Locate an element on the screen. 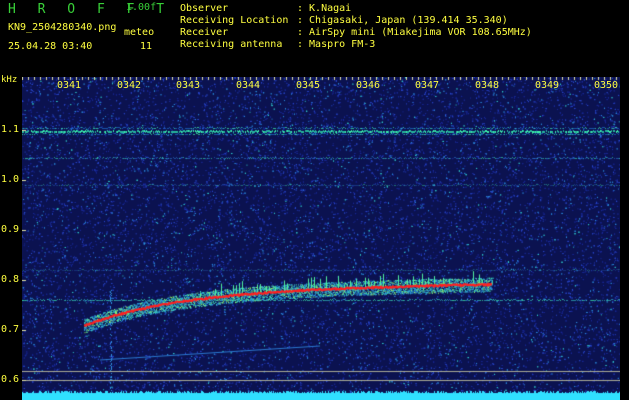 This screenshot has width=629, height=400. y-axis-unit: kHz is located at coordinates (9, 80).